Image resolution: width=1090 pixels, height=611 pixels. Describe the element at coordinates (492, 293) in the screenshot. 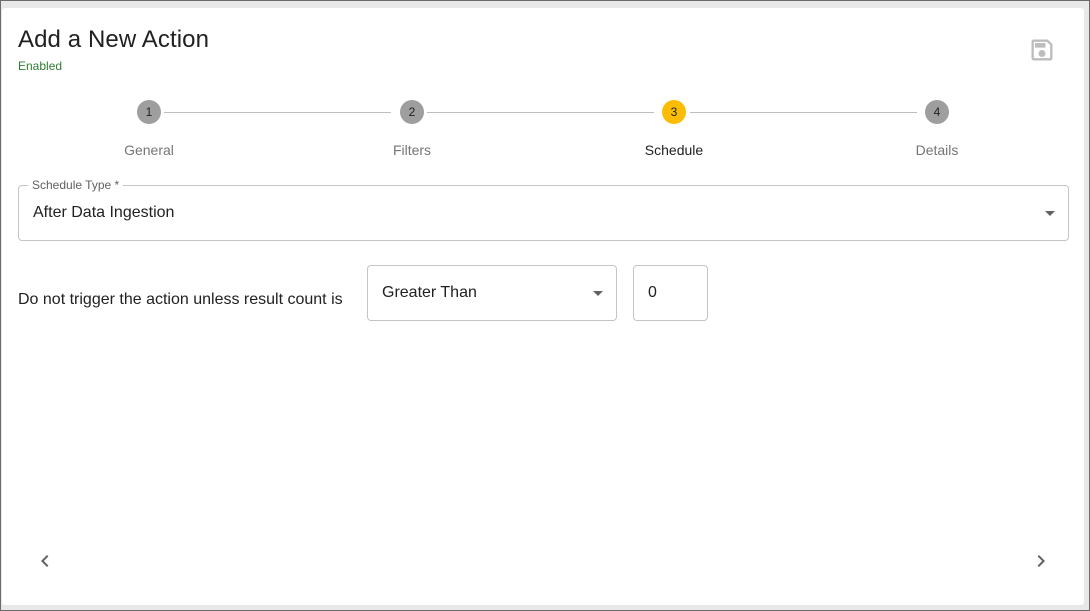

I see `comparator-select: Greater Than` at that location.